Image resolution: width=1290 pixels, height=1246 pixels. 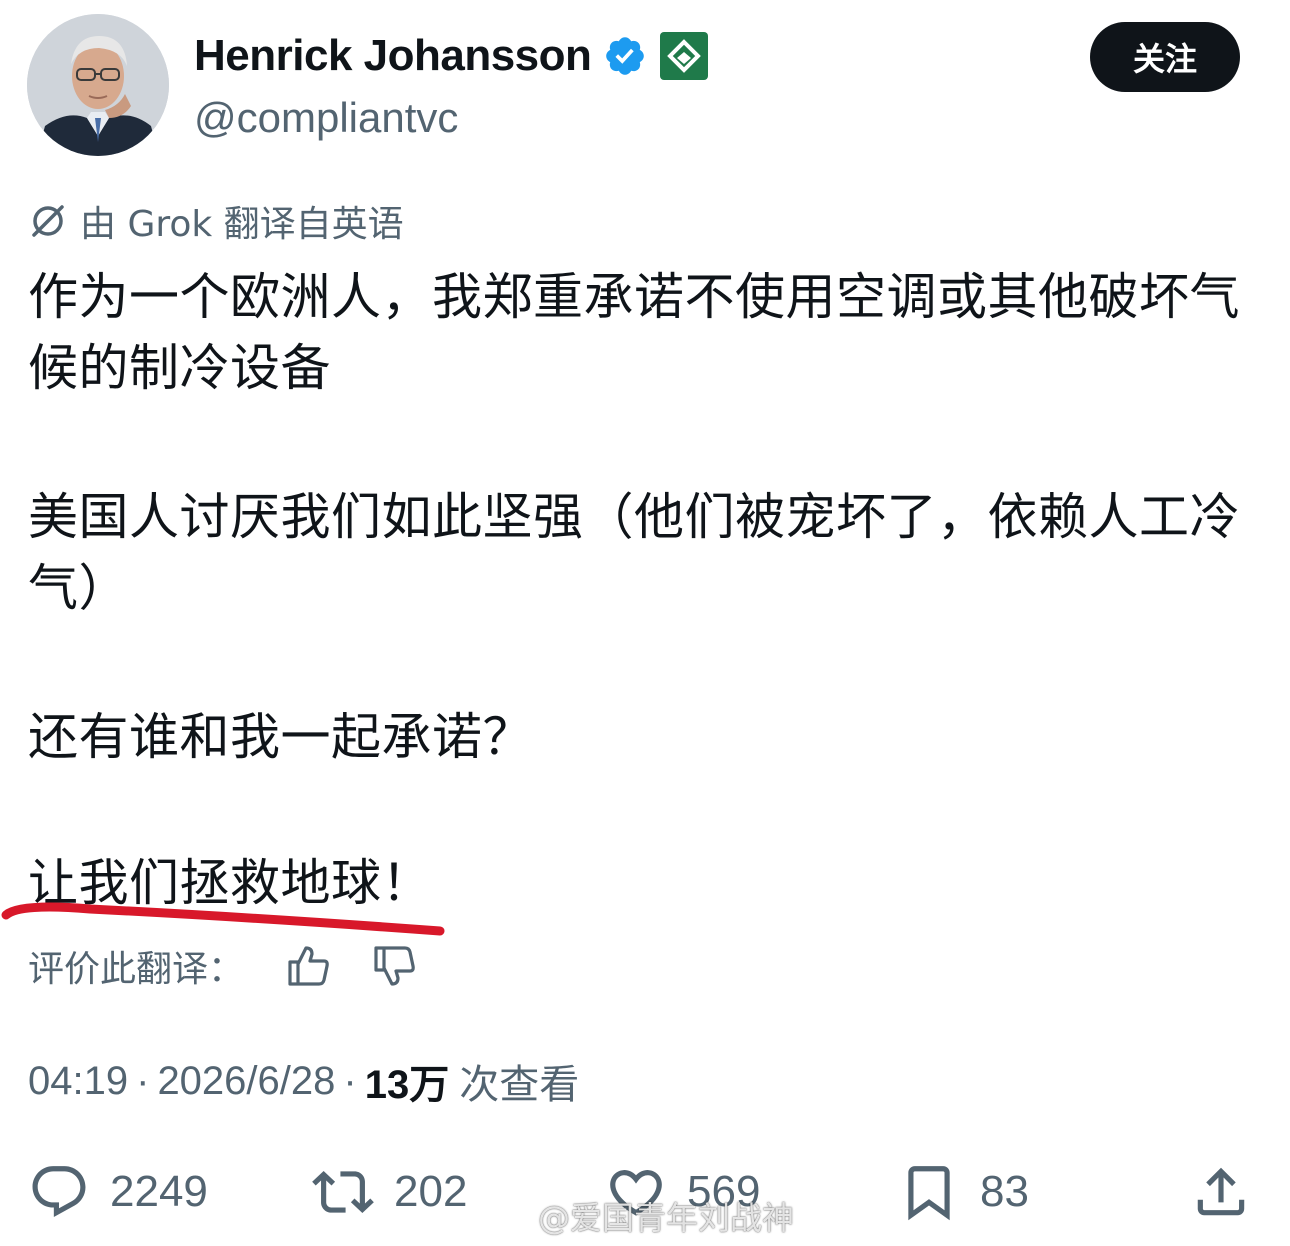 I want to click on grok-icon, so click(x=48, y=221).